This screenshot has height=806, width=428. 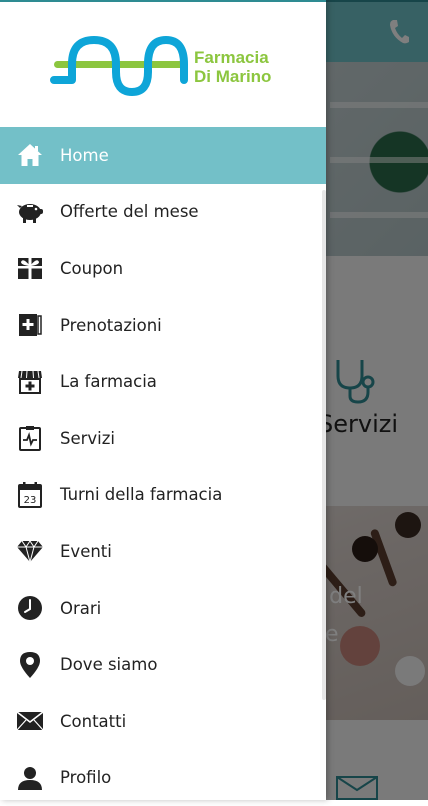 What do you see at coordinates (163, 268) in the screenshot?
I see `menu-item-coupon: Coupon` at bounding box center [163, 268].